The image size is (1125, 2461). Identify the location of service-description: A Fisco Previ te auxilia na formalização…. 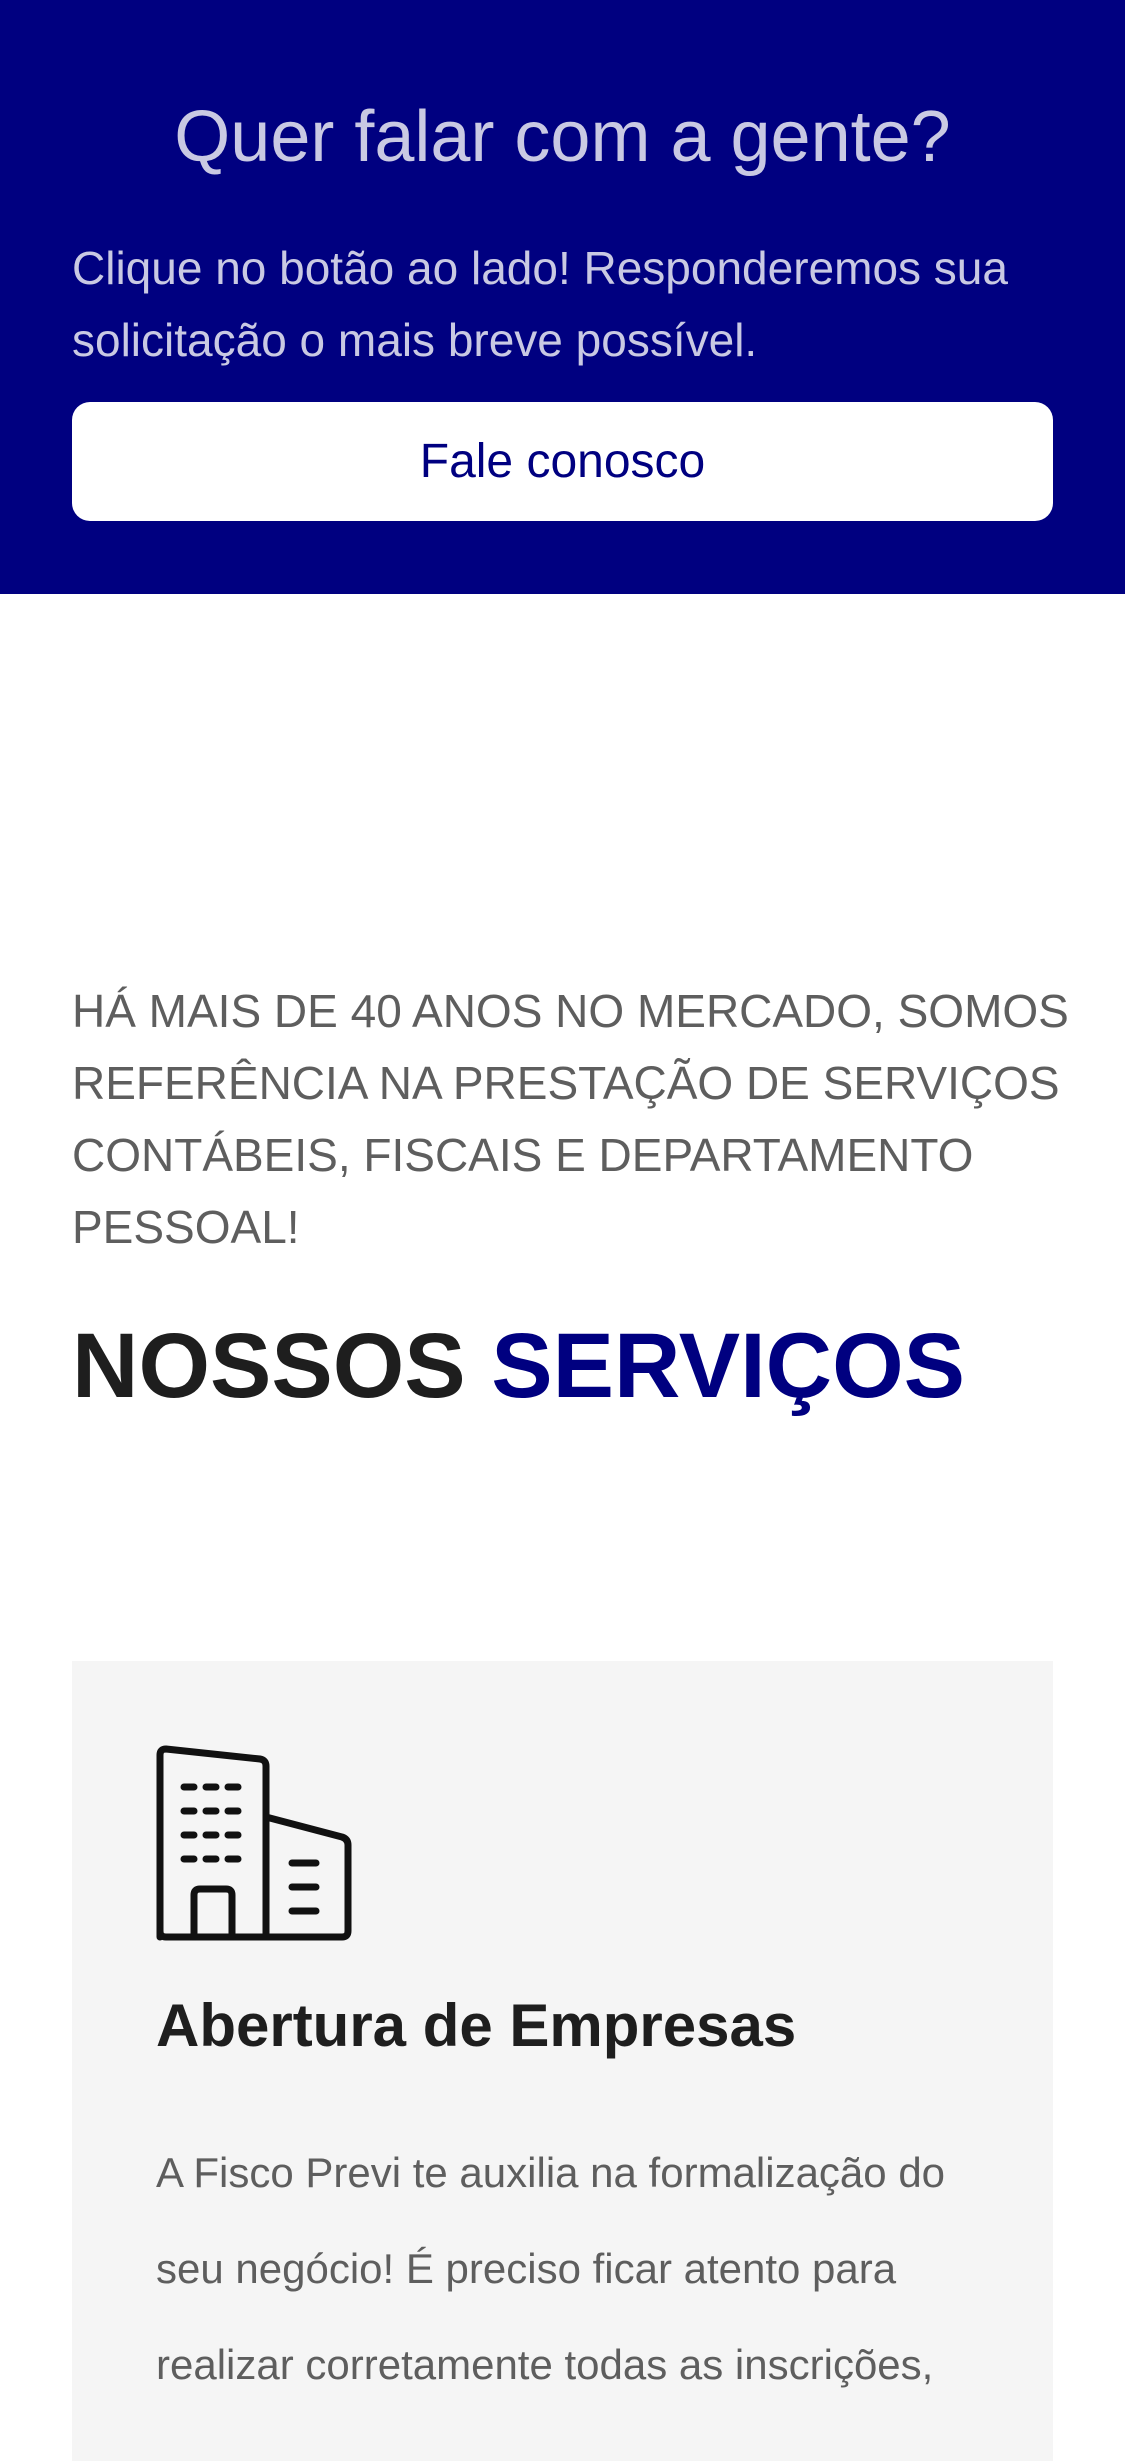
(551, 2268).